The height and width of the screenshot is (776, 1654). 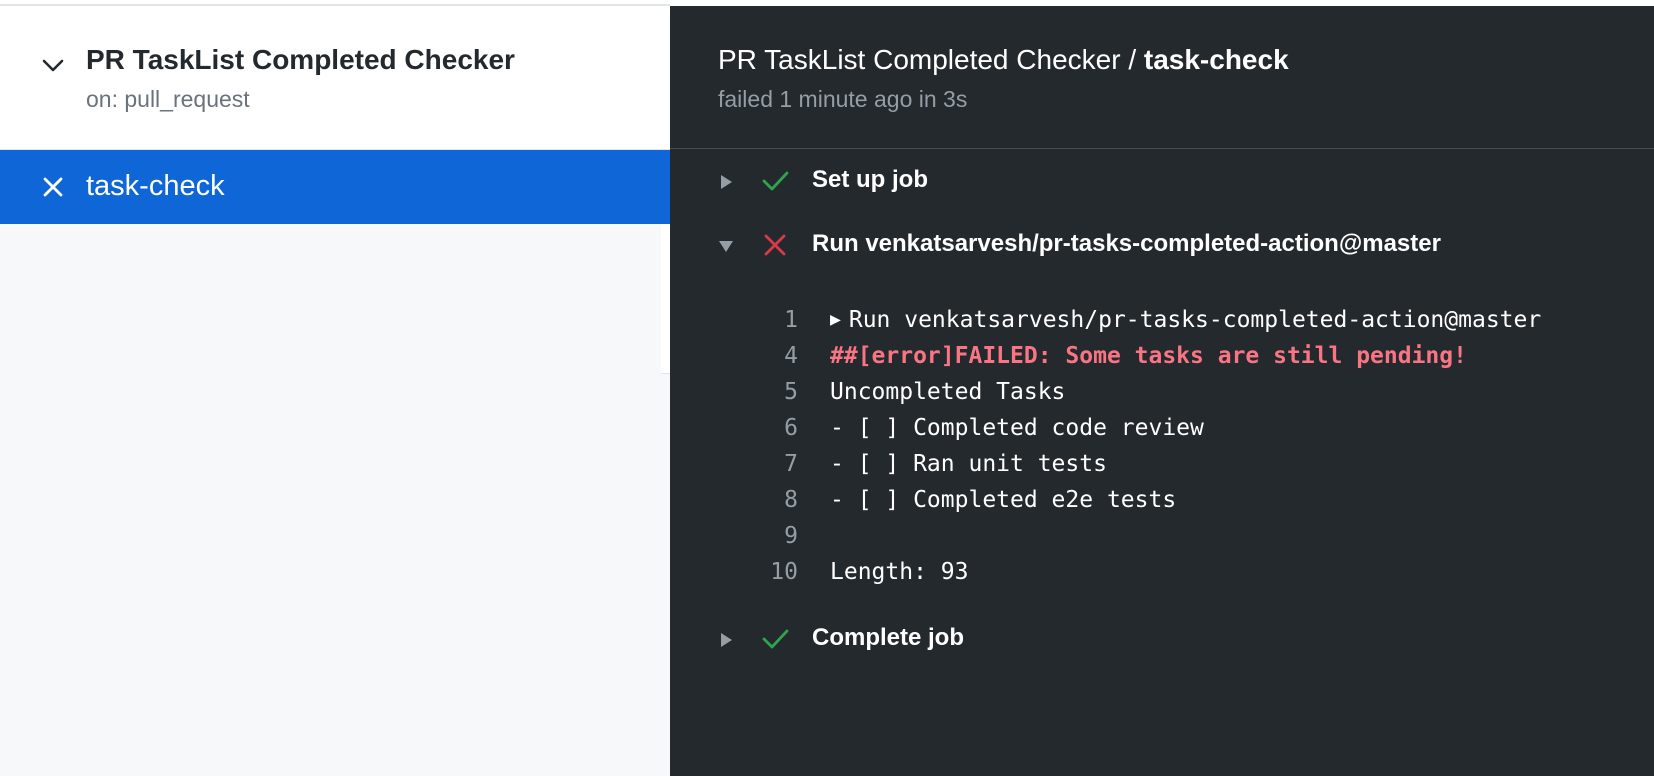 What do you see at coordinates (734, 464) in the screenshot?
I see `line-number: 7` at bounding box center [734, 464].